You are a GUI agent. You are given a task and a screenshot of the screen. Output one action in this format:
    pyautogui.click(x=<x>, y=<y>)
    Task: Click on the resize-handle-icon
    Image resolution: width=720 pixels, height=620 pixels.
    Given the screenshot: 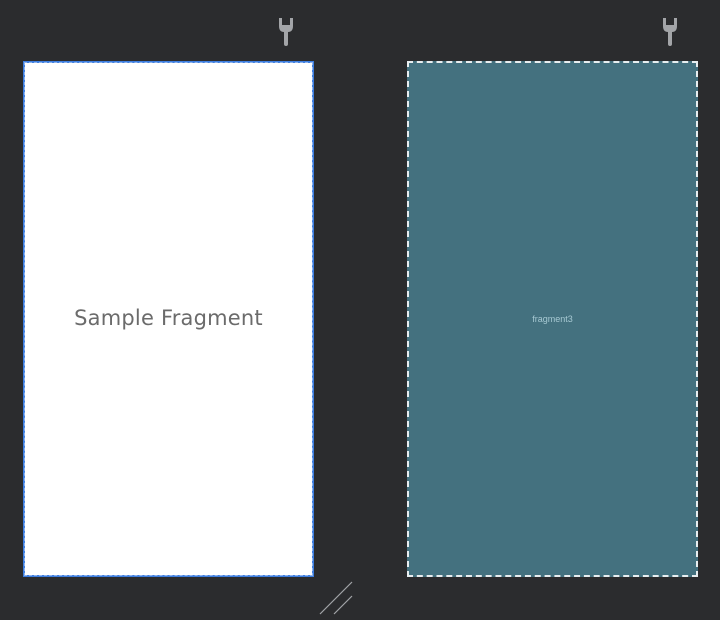 What is the action you would take?
    pyautogui.click(x=336, y=598)
    